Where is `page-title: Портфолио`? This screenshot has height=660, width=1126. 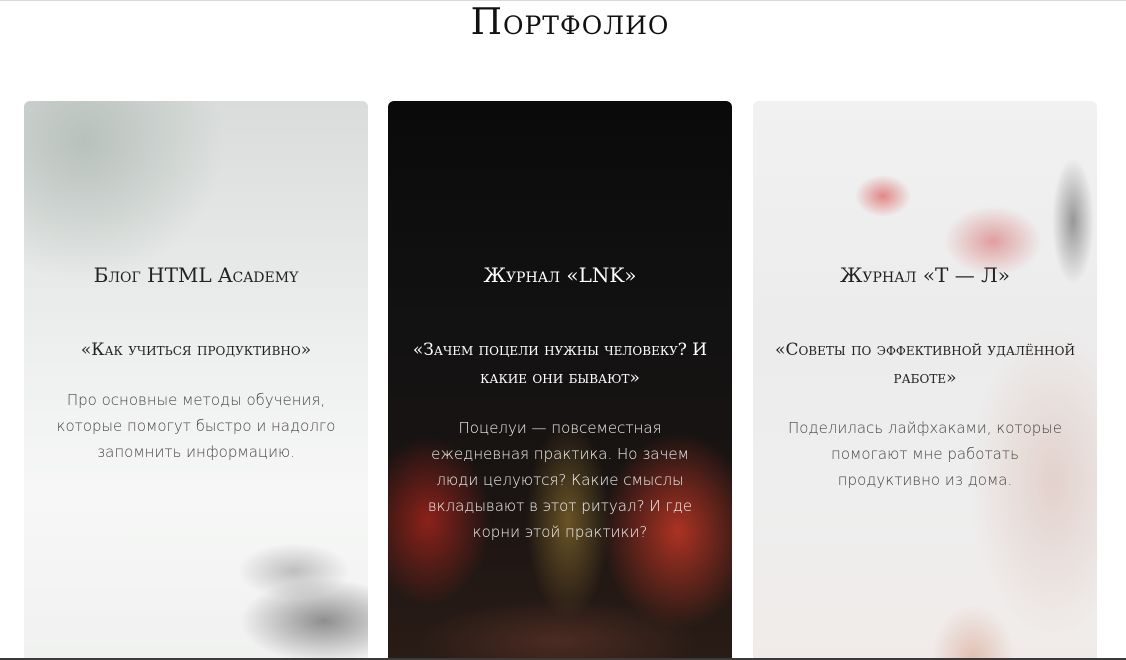 page-title: Портфолио is located at coordinates (570, 22).